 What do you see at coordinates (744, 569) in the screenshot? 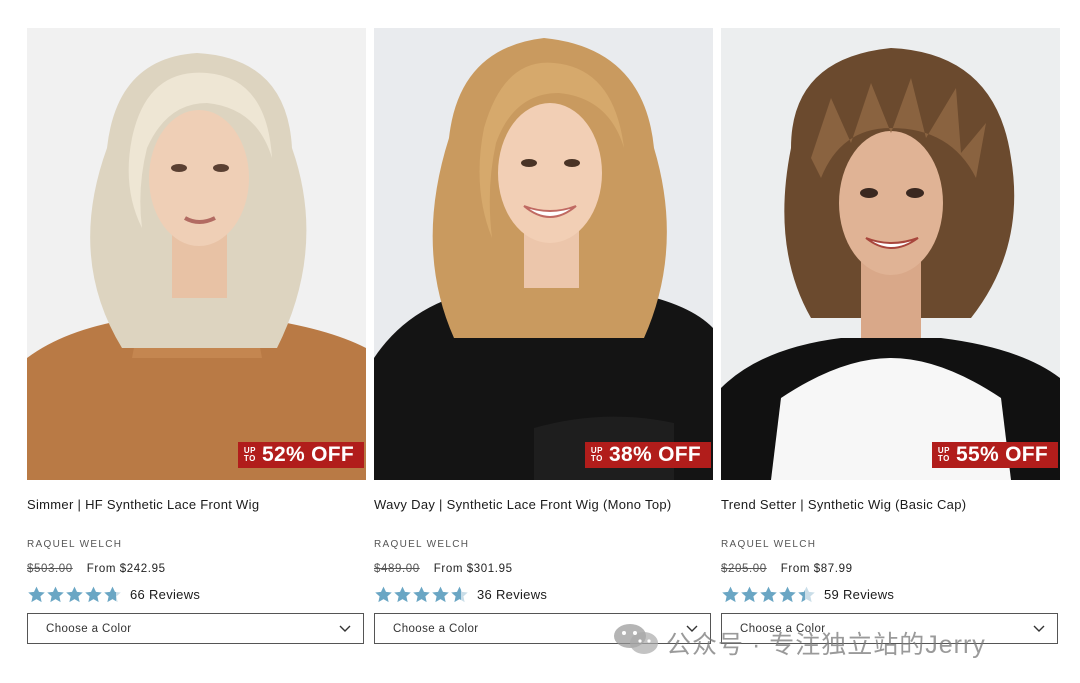
I see `original-price: $205.00` at bounding box center [744, 569].